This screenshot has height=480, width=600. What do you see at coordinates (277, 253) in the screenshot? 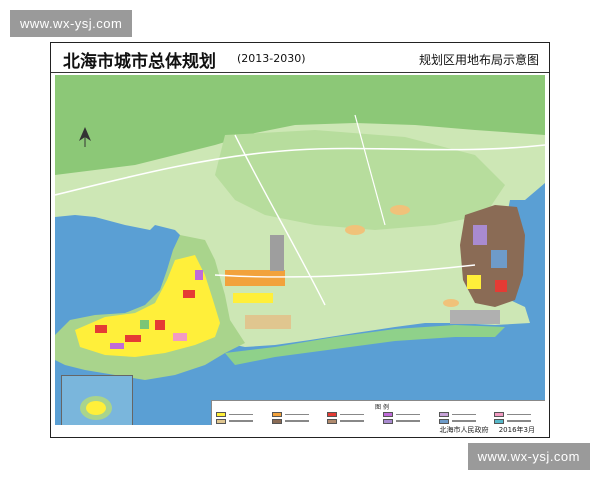
I see `logistics-block` at bounding box center [277, 253].